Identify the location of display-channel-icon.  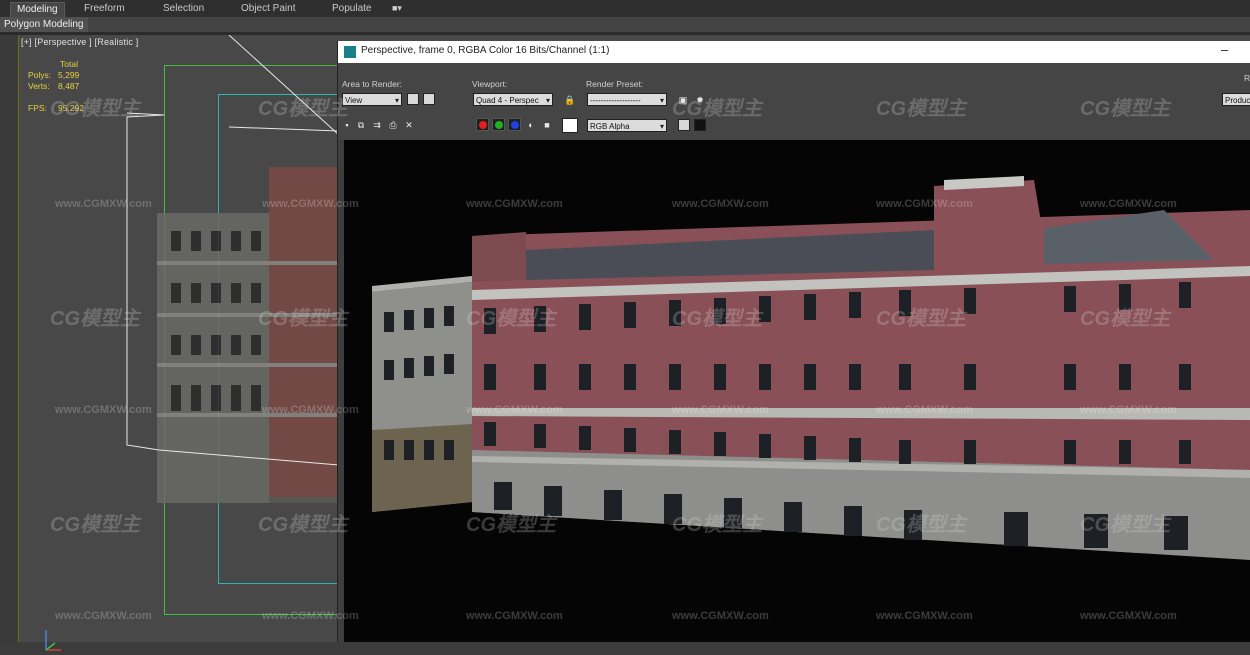
(684, 125).